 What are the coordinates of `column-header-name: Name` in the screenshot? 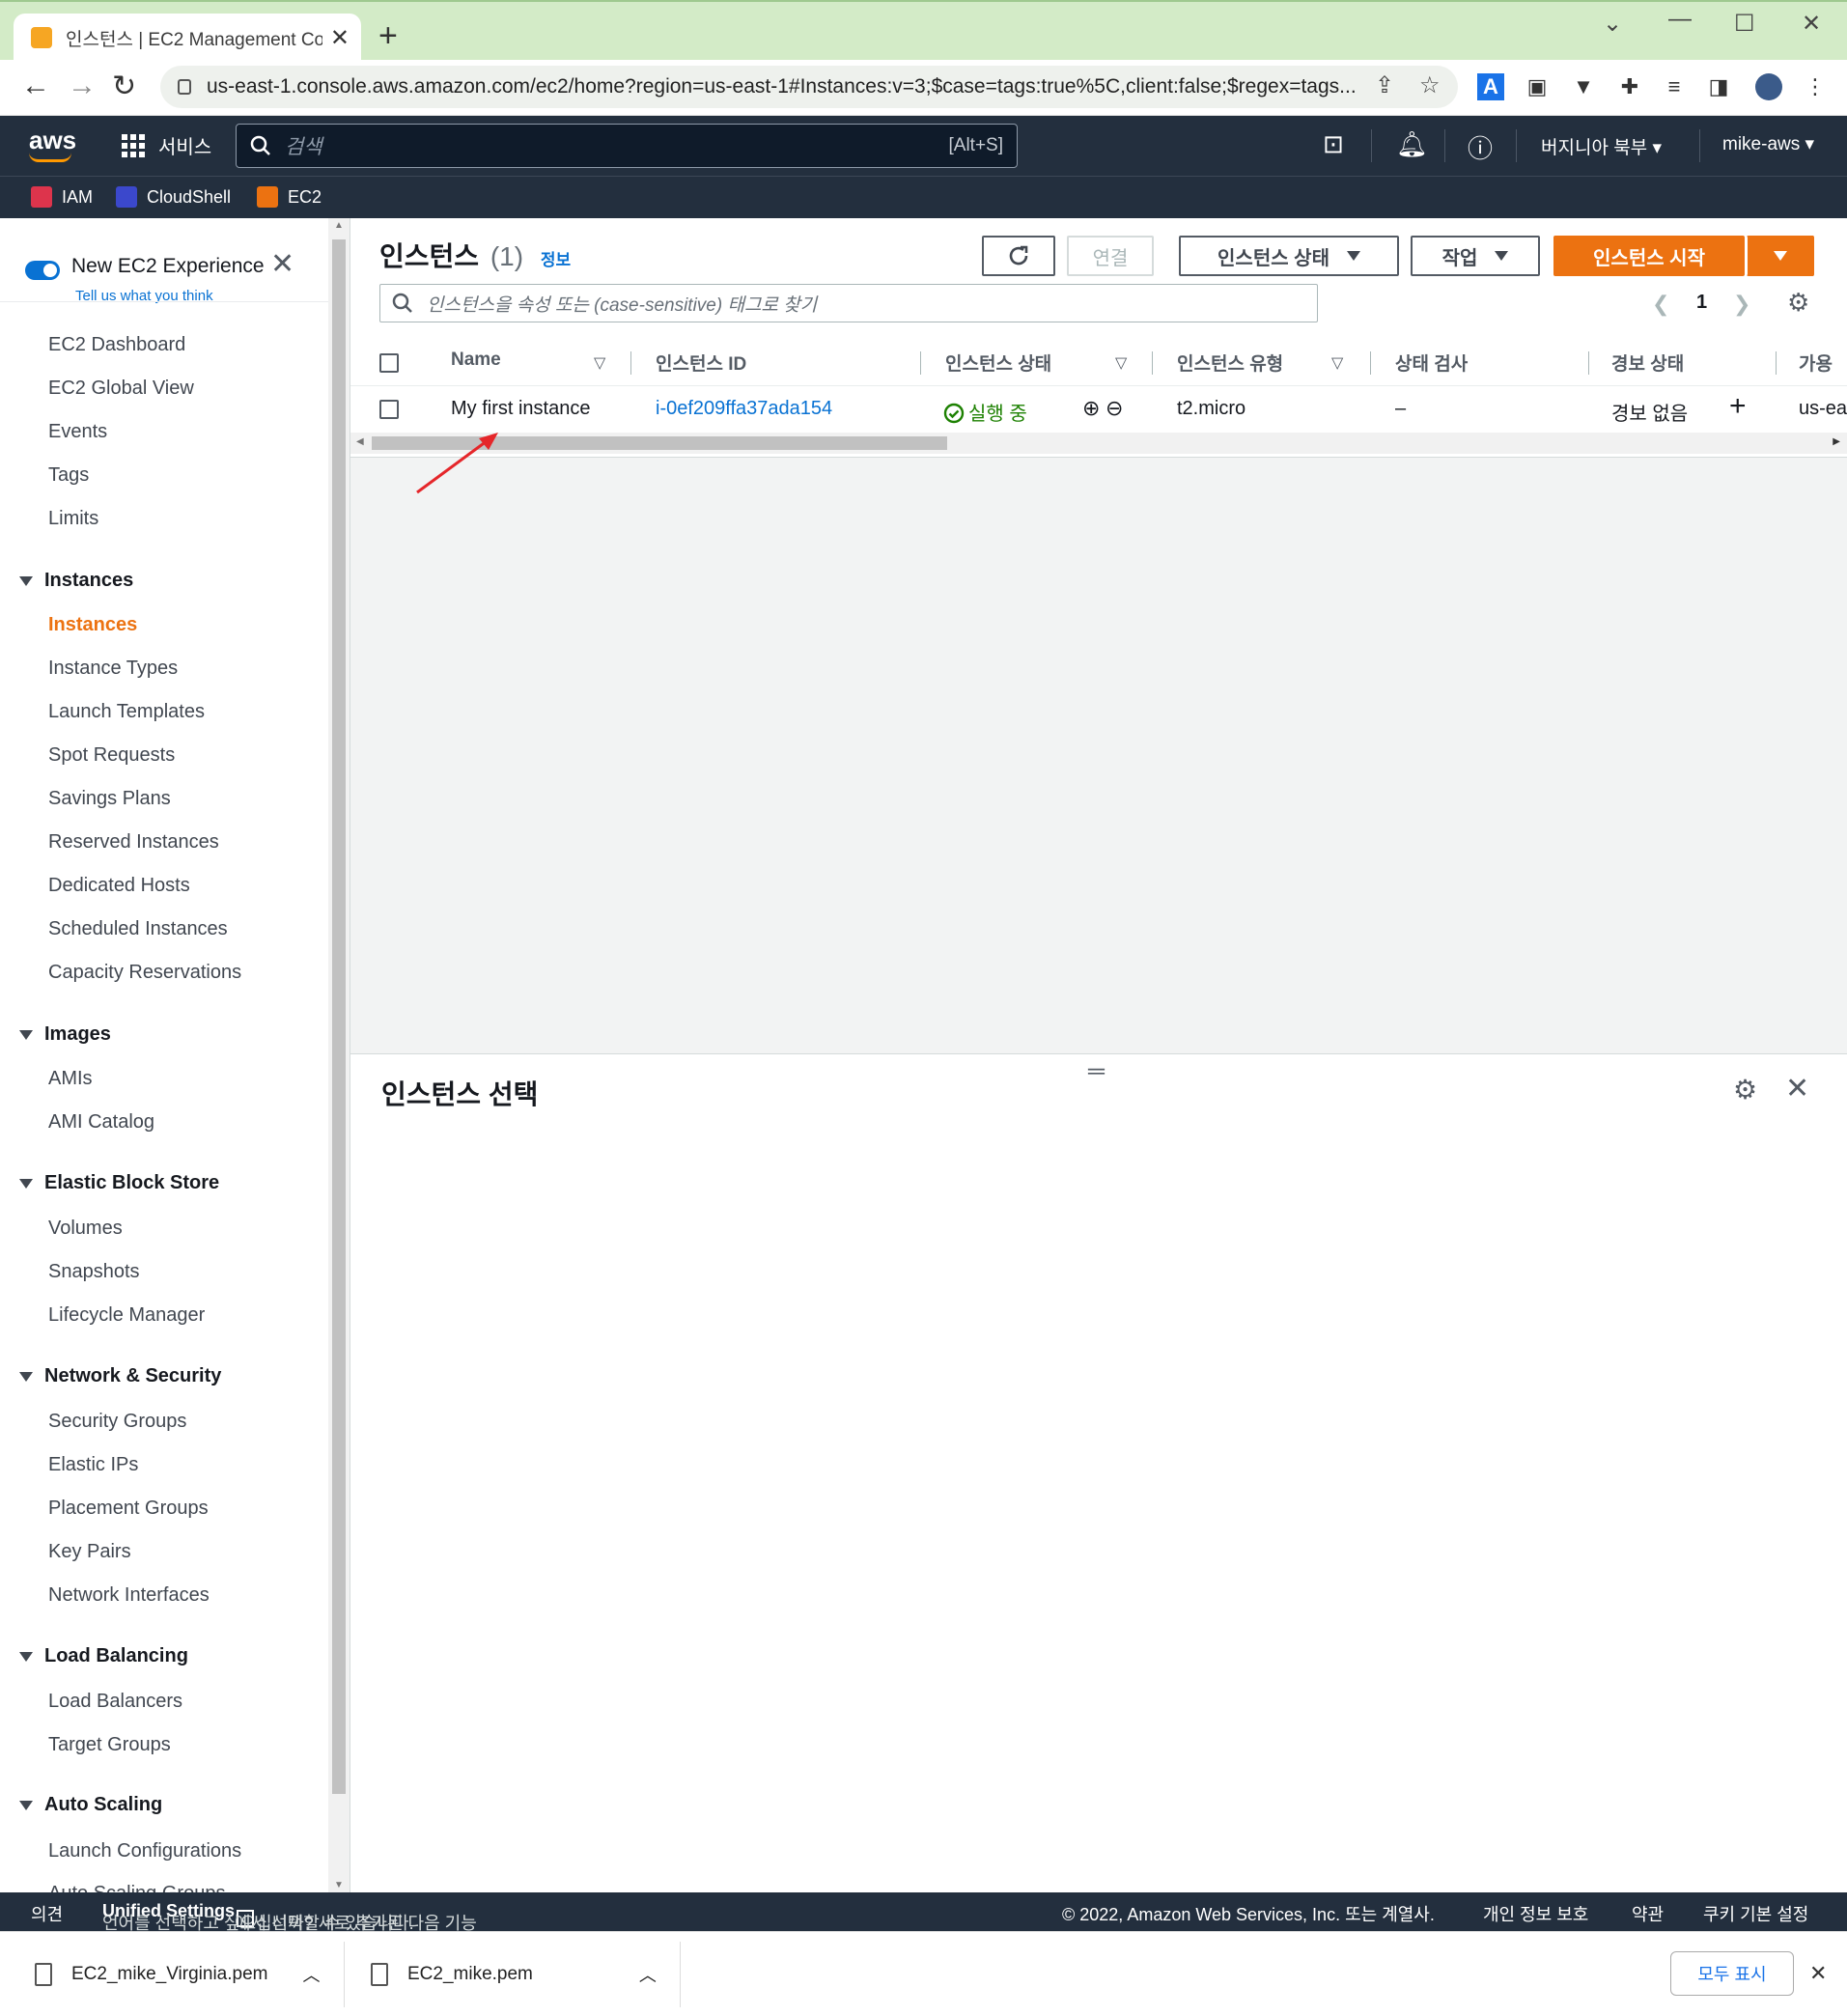 It's located at (476, 361).